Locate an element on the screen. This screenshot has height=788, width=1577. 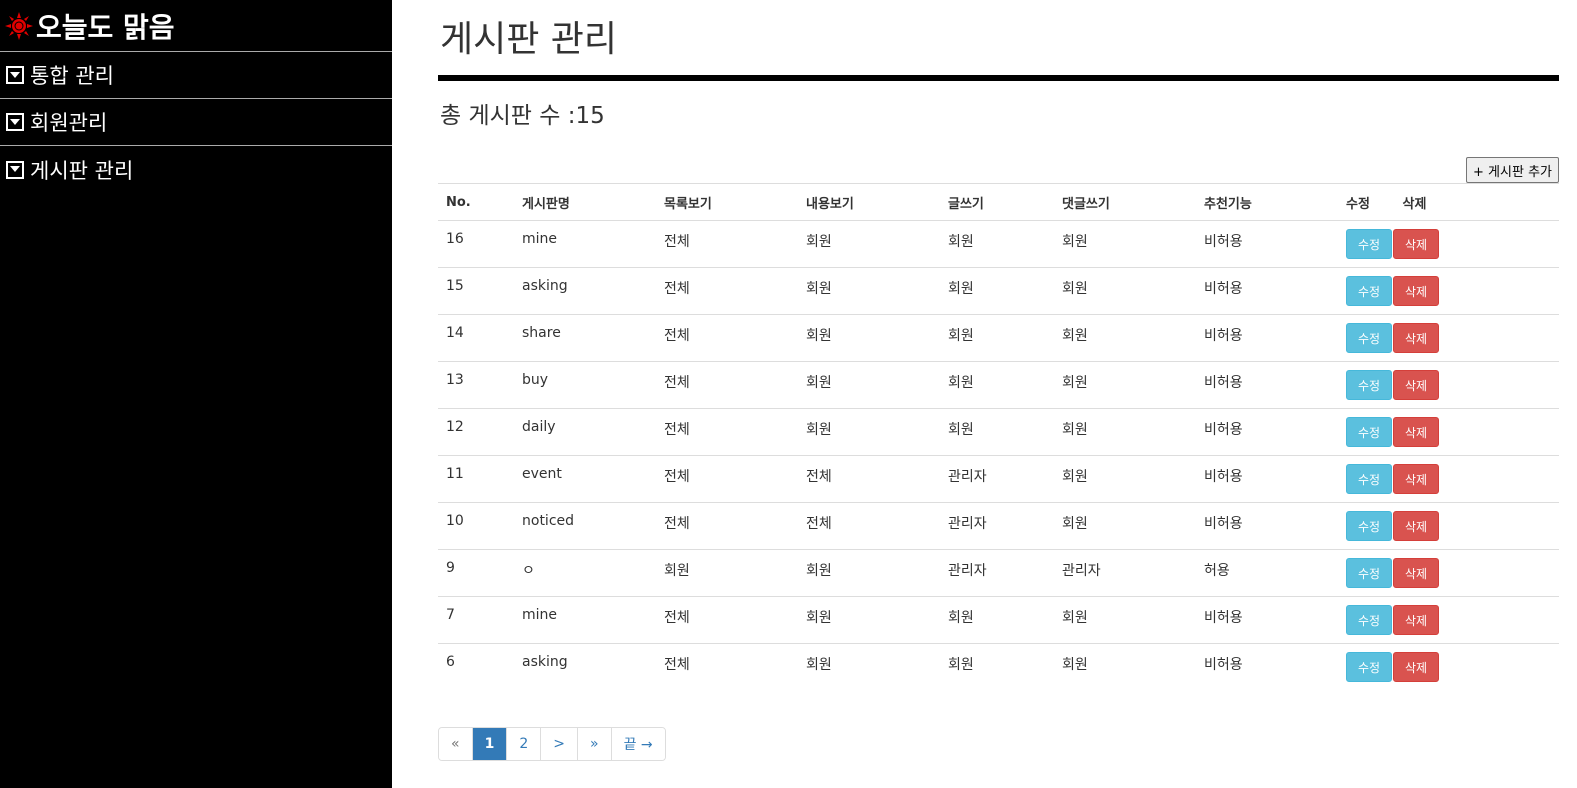
row-board-name: buy is located at coordinates (585, 385).